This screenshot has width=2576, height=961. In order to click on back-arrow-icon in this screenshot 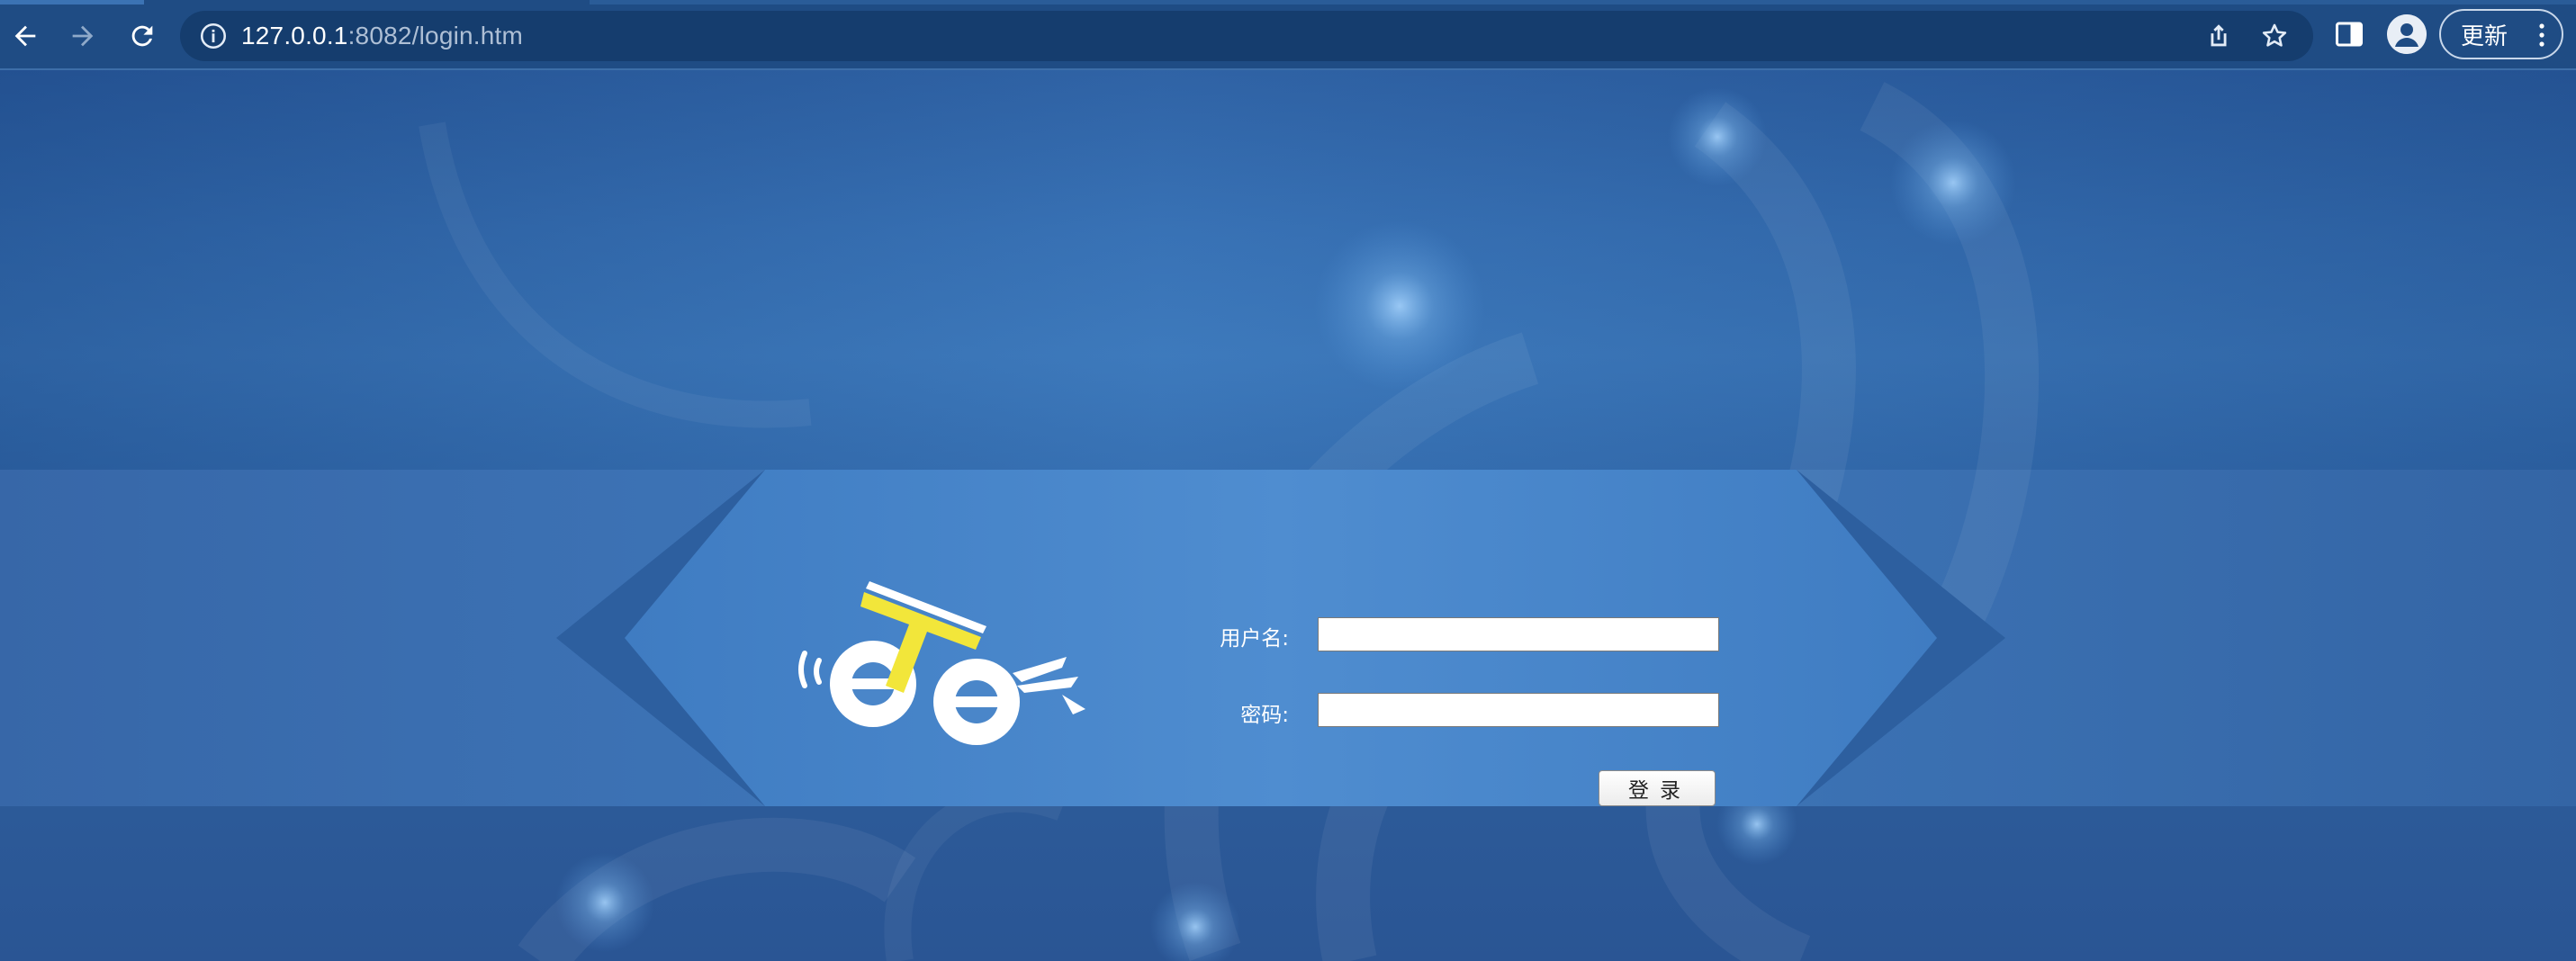, I will do `click(25, 36)`.